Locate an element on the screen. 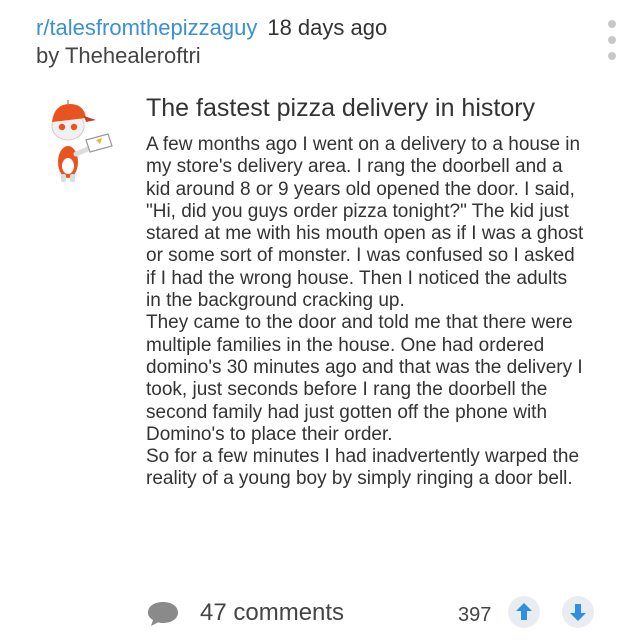 This screenshot has height=641, width=632. post-score: 397 is located at coordinates (475, 615).